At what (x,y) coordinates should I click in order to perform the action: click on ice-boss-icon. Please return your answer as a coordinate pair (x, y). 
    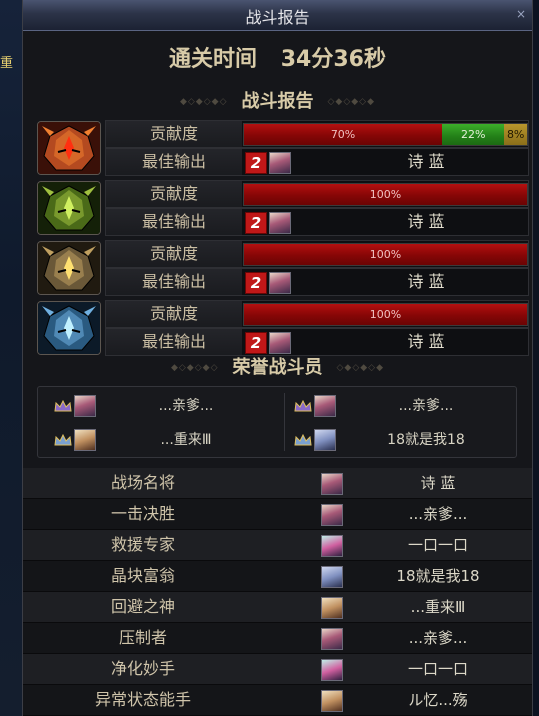
    Looking at the image, I should click on (69, 328).